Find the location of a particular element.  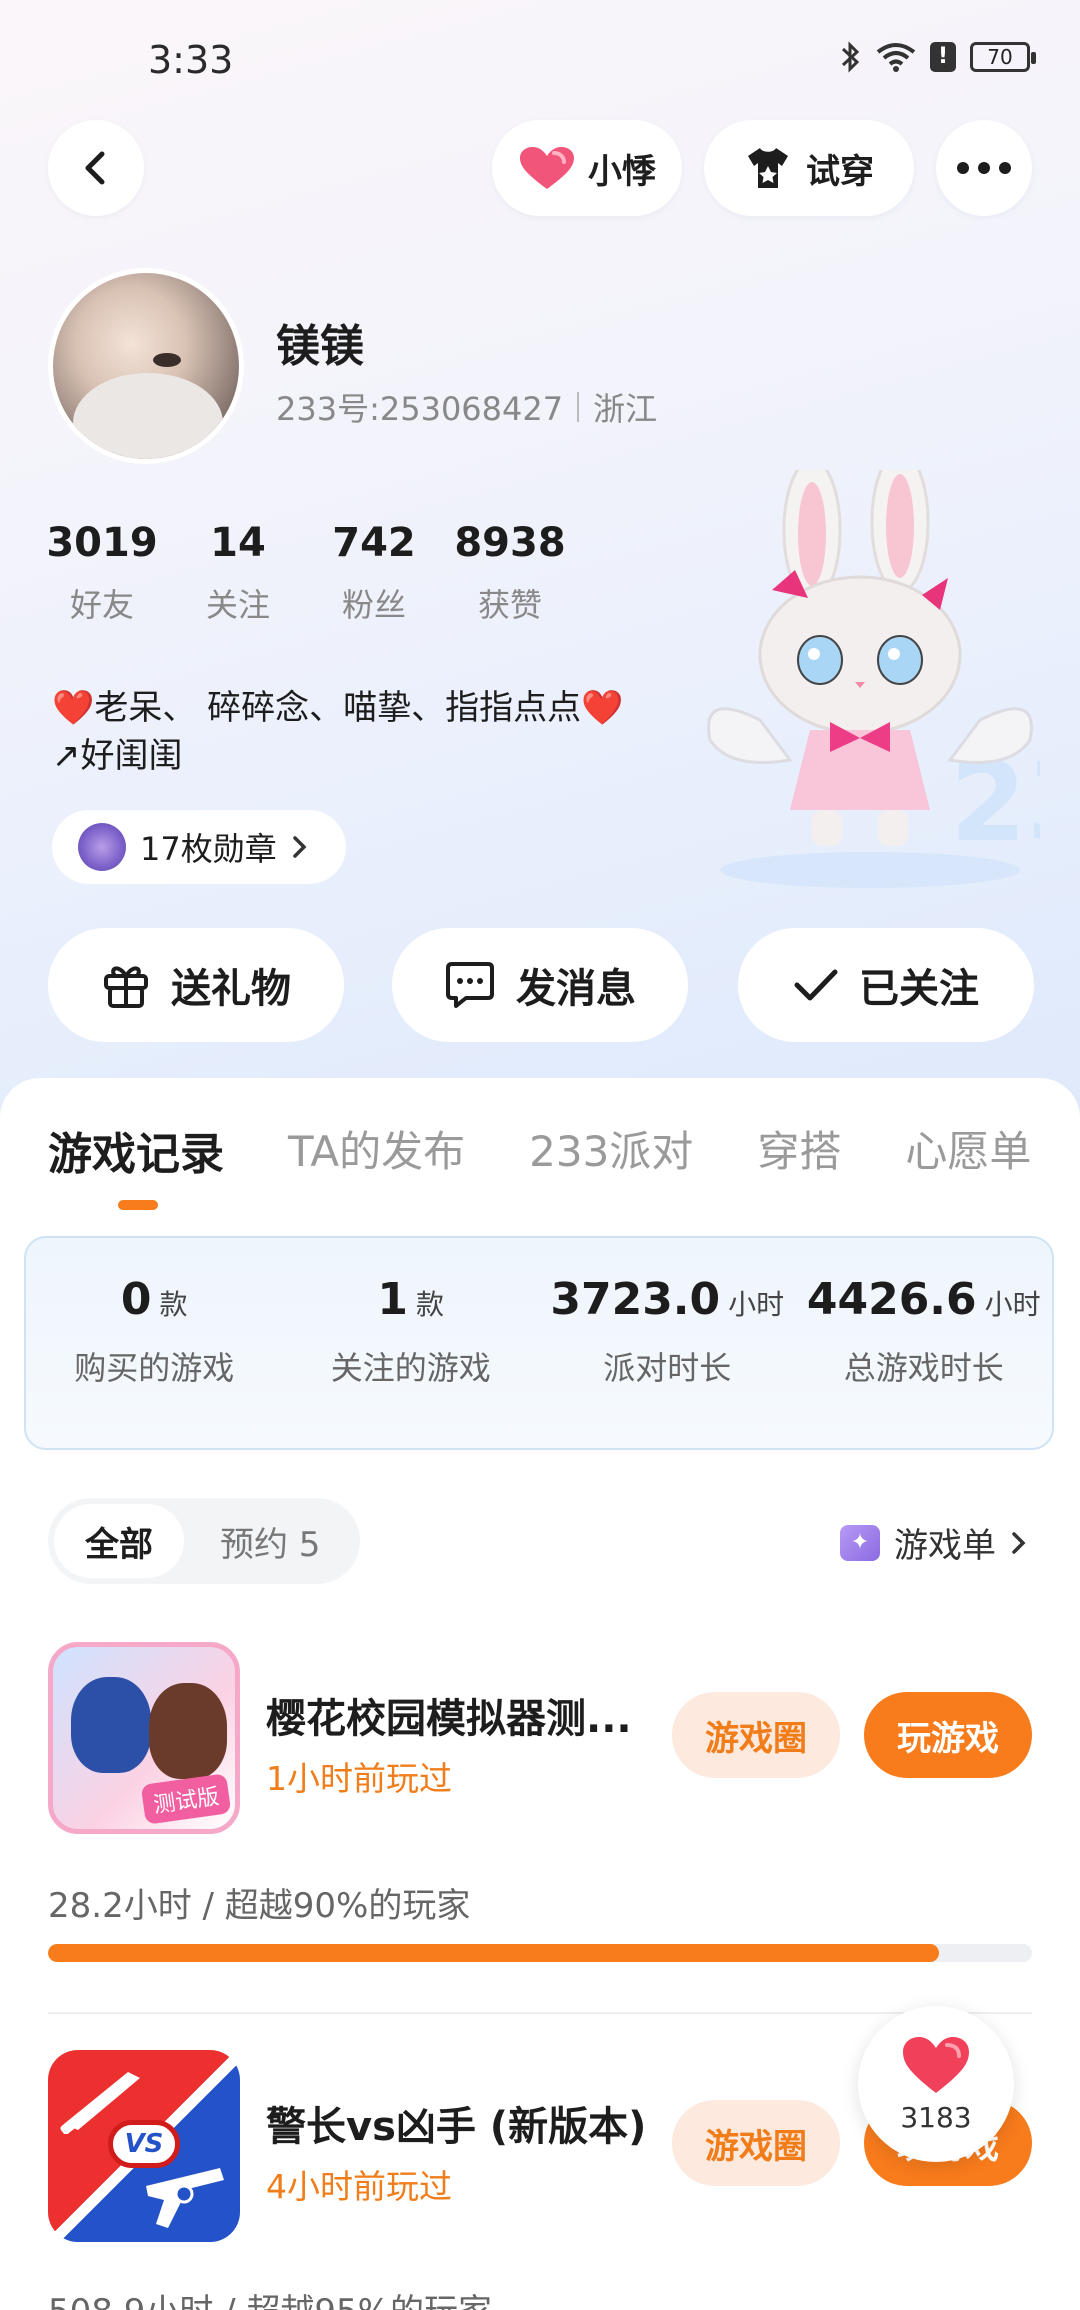

test-version-tag: 测试版 is located at coordinates (186, 1799).